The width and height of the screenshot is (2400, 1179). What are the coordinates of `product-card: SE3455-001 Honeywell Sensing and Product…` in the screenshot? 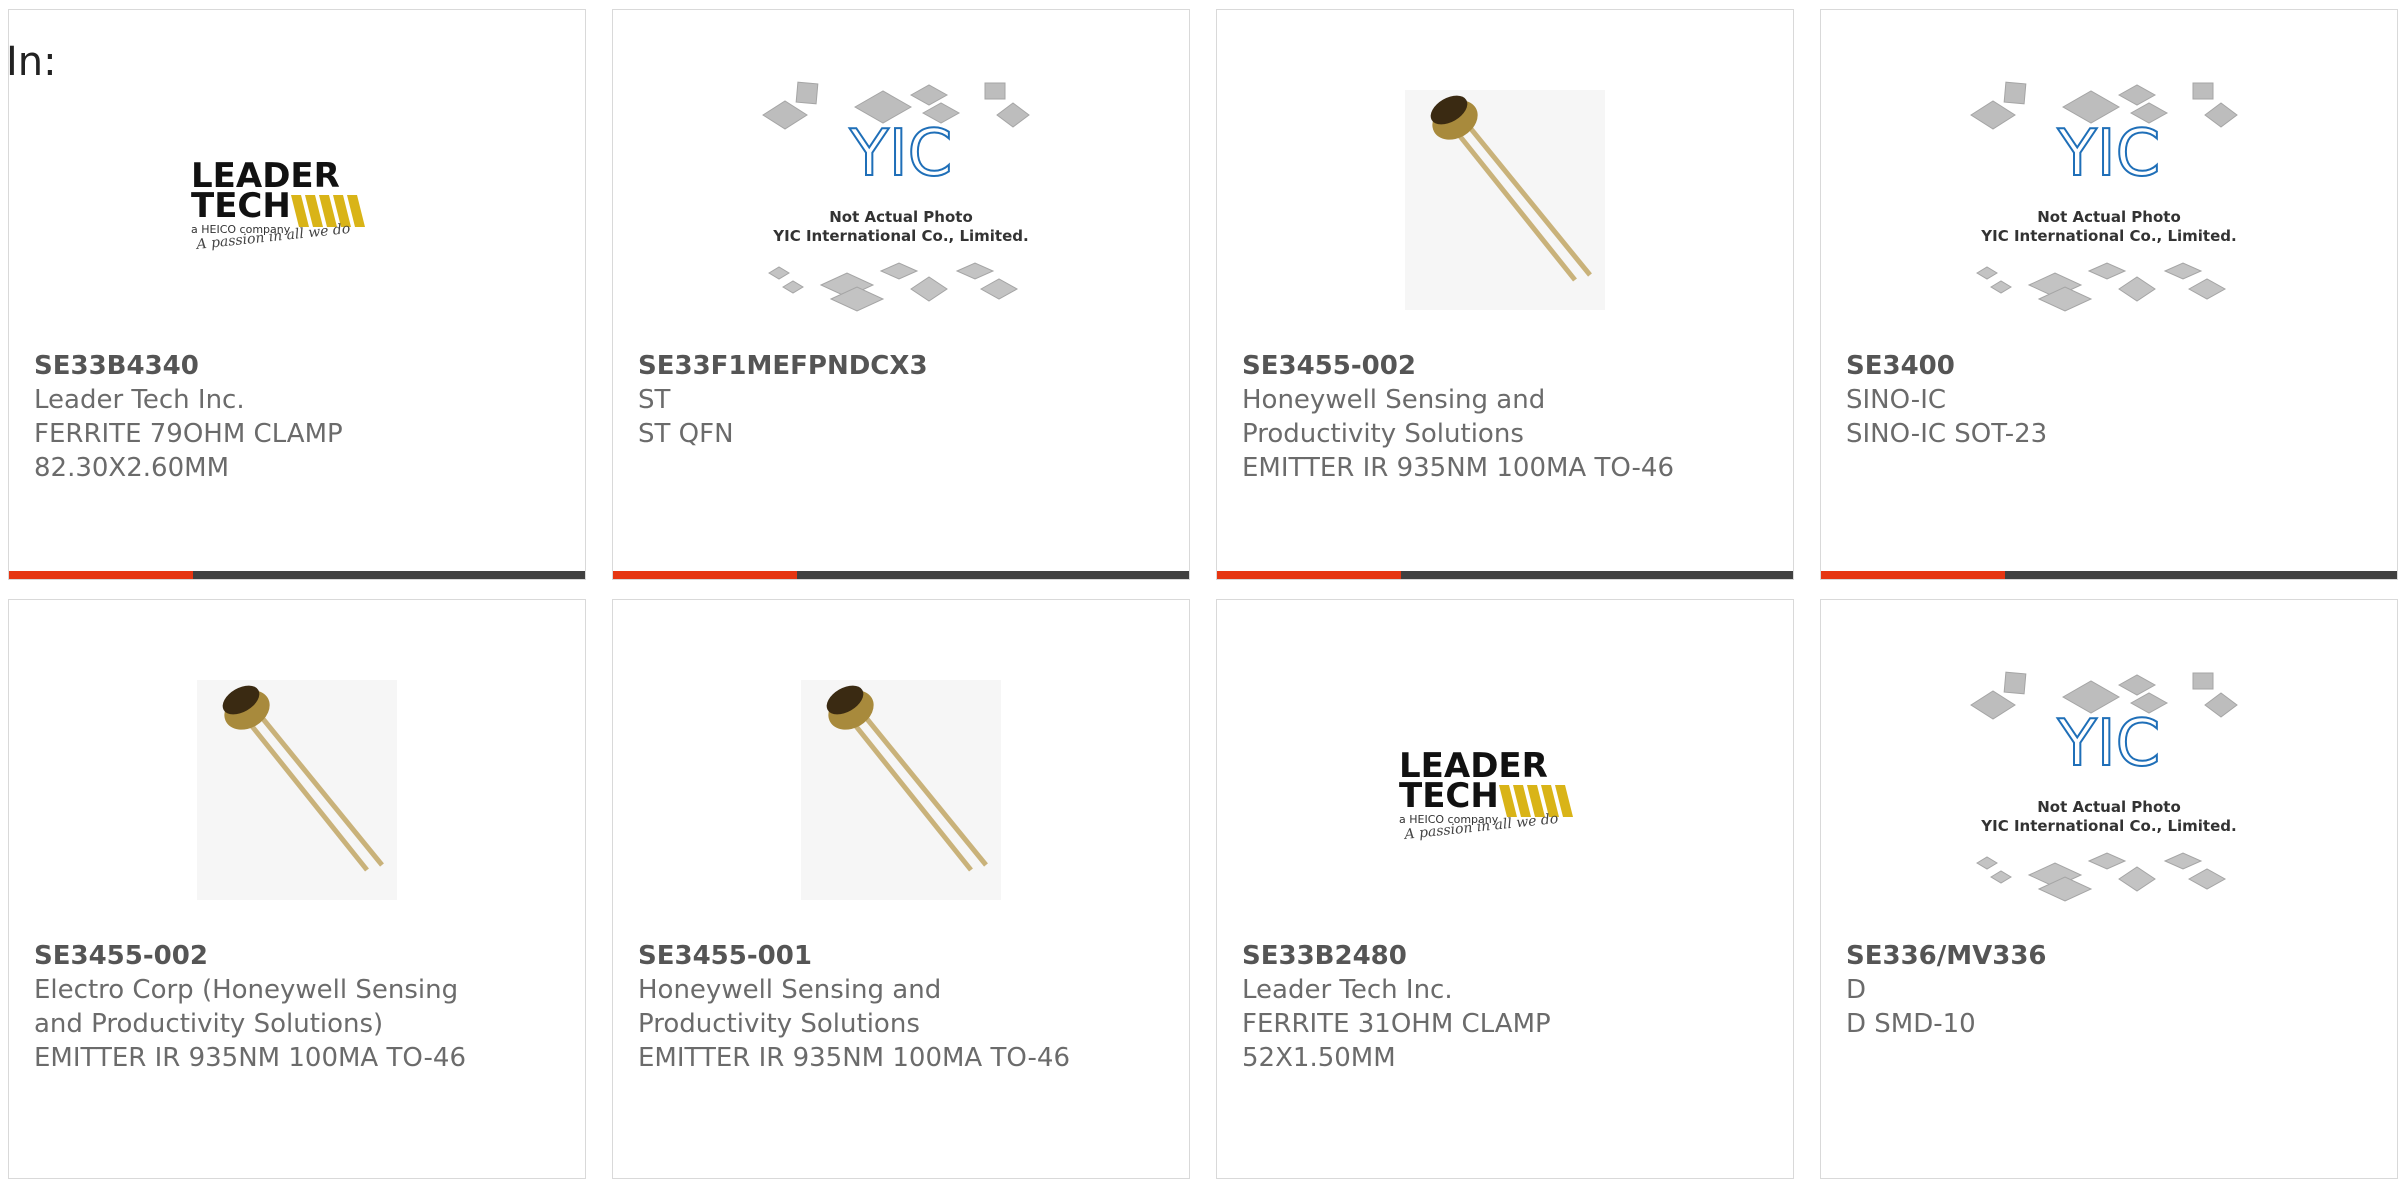 It's located at (901, 889).